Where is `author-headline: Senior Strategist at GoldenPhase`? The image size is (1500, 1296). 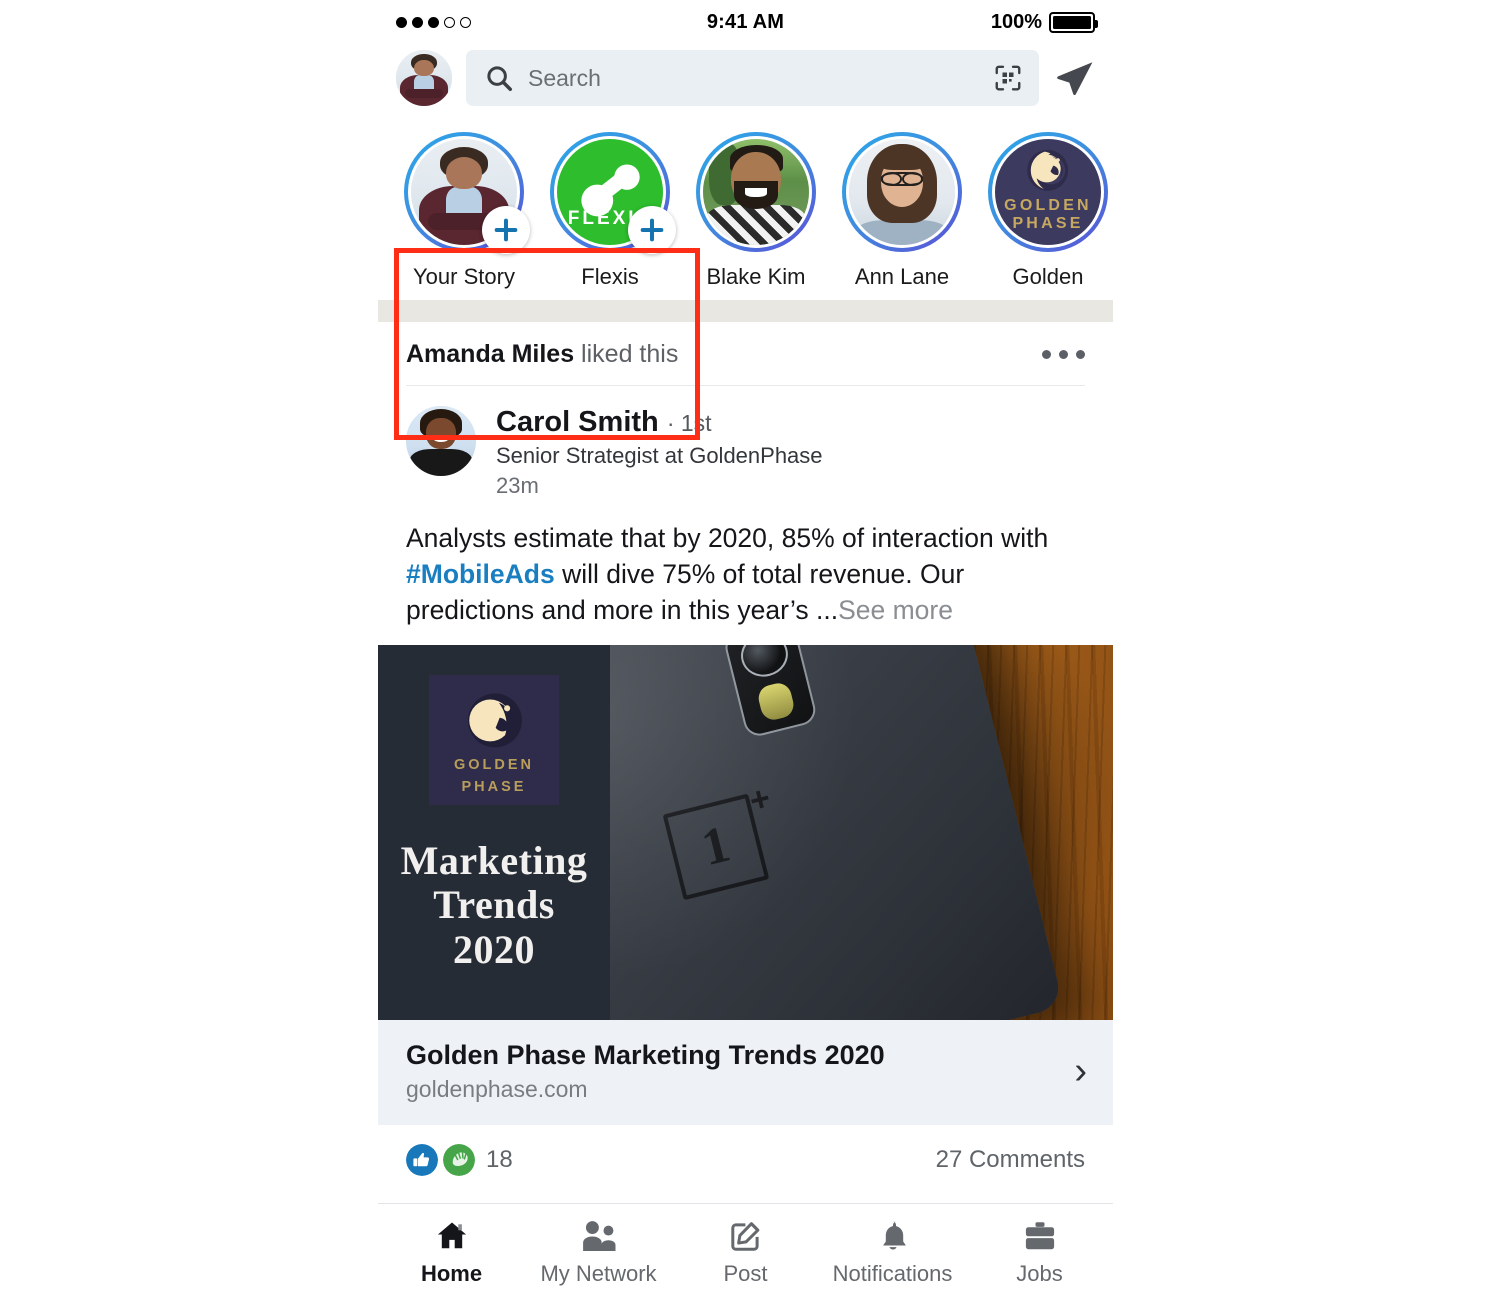 author-headline: Senior Strategist at GoldenPhase is located at coordinates (659, 456).